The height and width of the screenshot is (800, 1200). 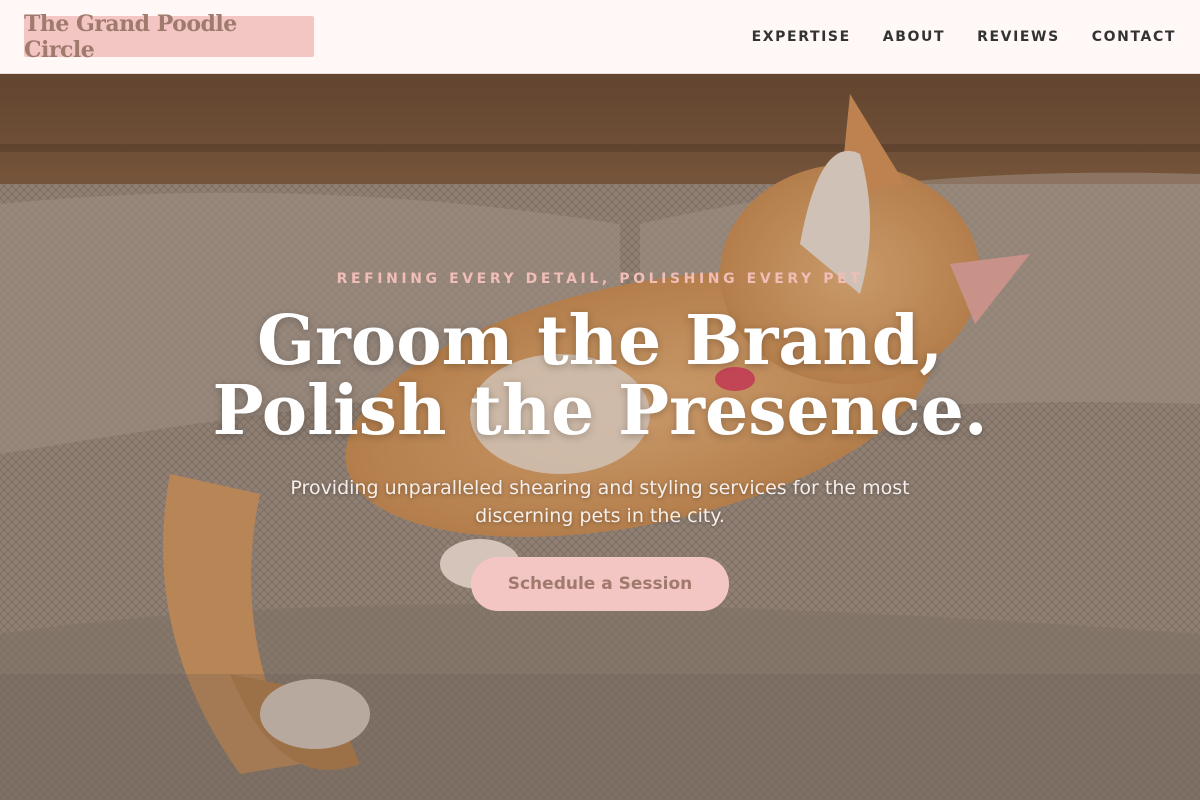 What do you see at coordinates (1134, 37) in the screenshot?
I see `nav-link-contact: CONTACT` at bounding box center [1134, 37].